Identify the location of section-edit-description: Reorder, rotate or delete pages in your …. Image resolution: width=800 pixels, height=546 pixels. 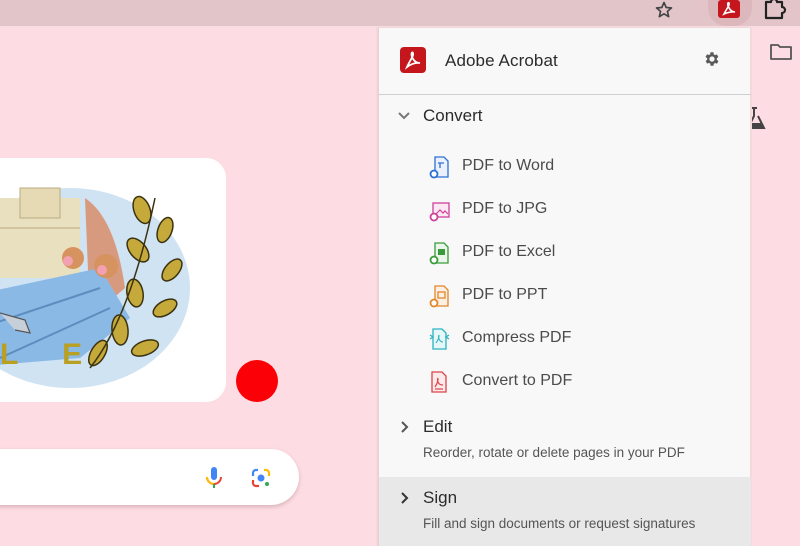
(554, 452).